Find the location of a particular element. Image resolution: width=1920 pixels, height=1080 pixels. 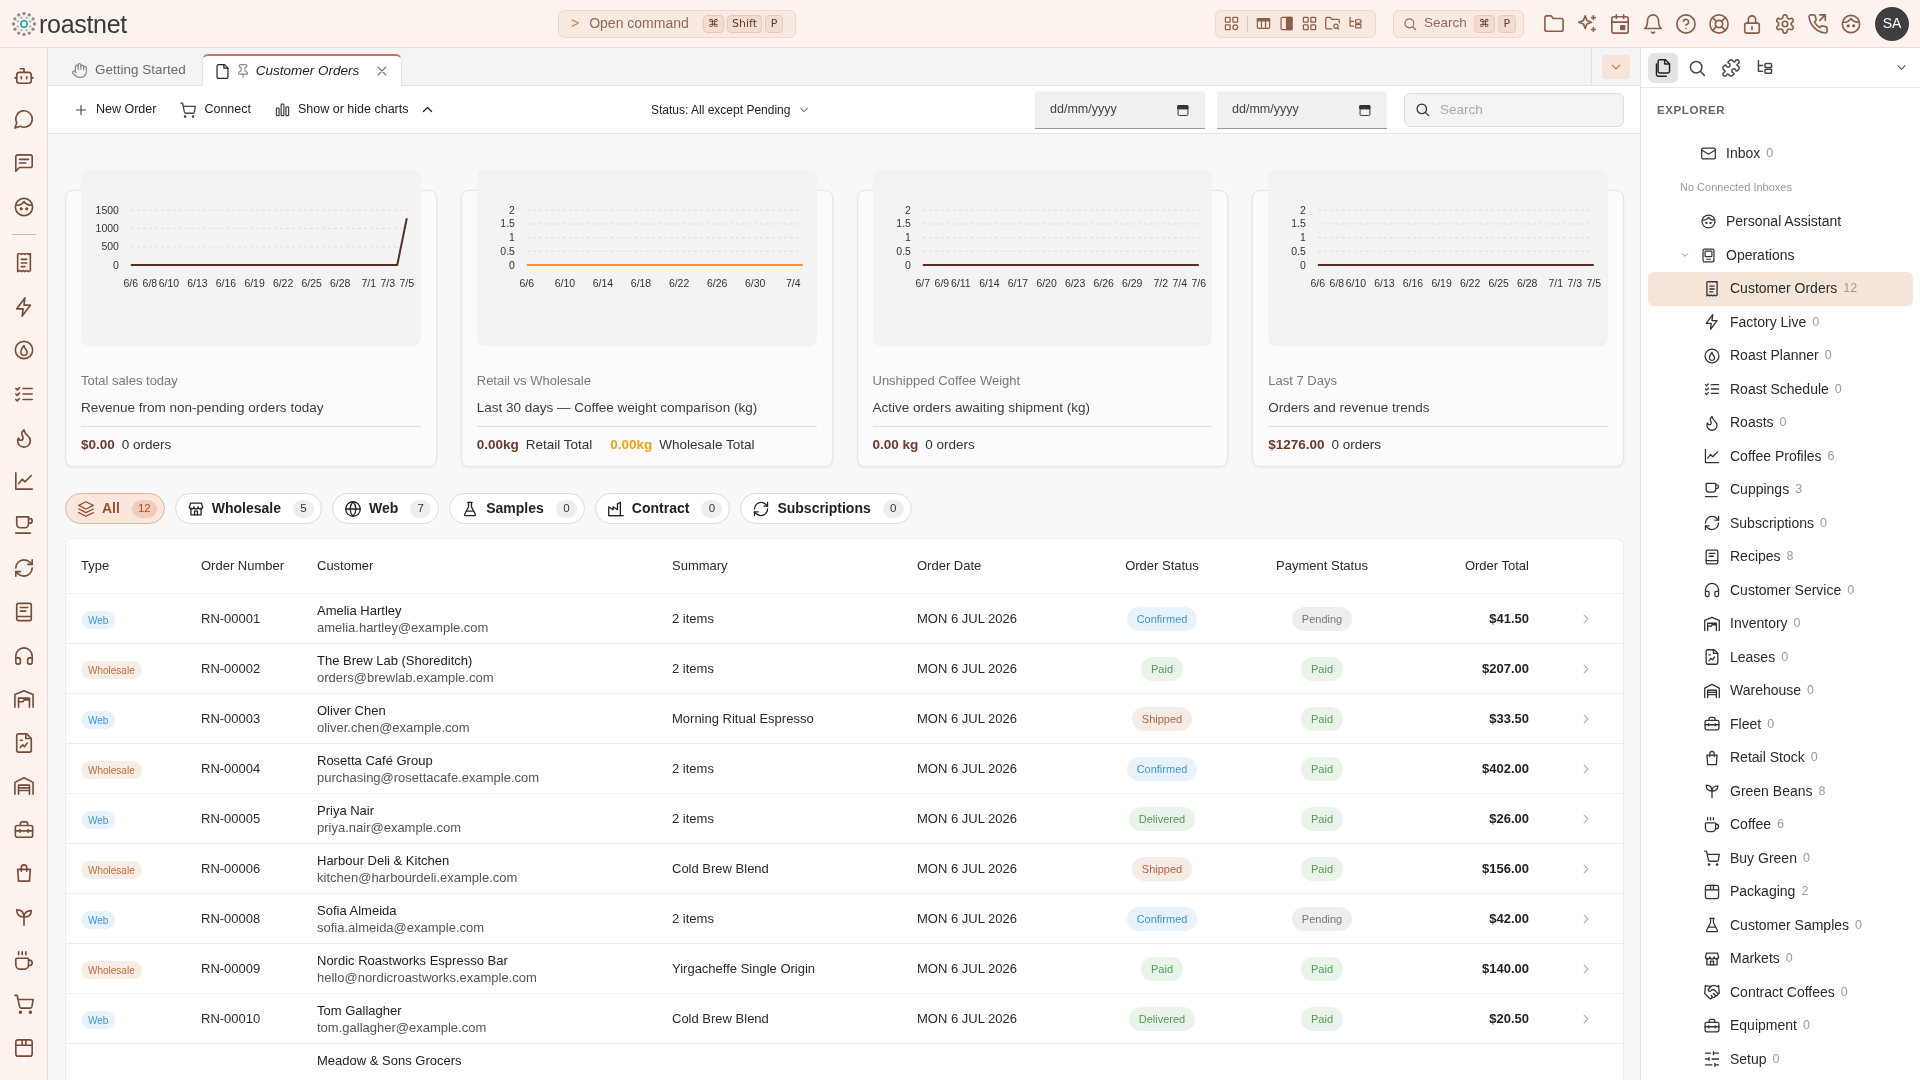

robot-icon is located at coordinates (23, 75).